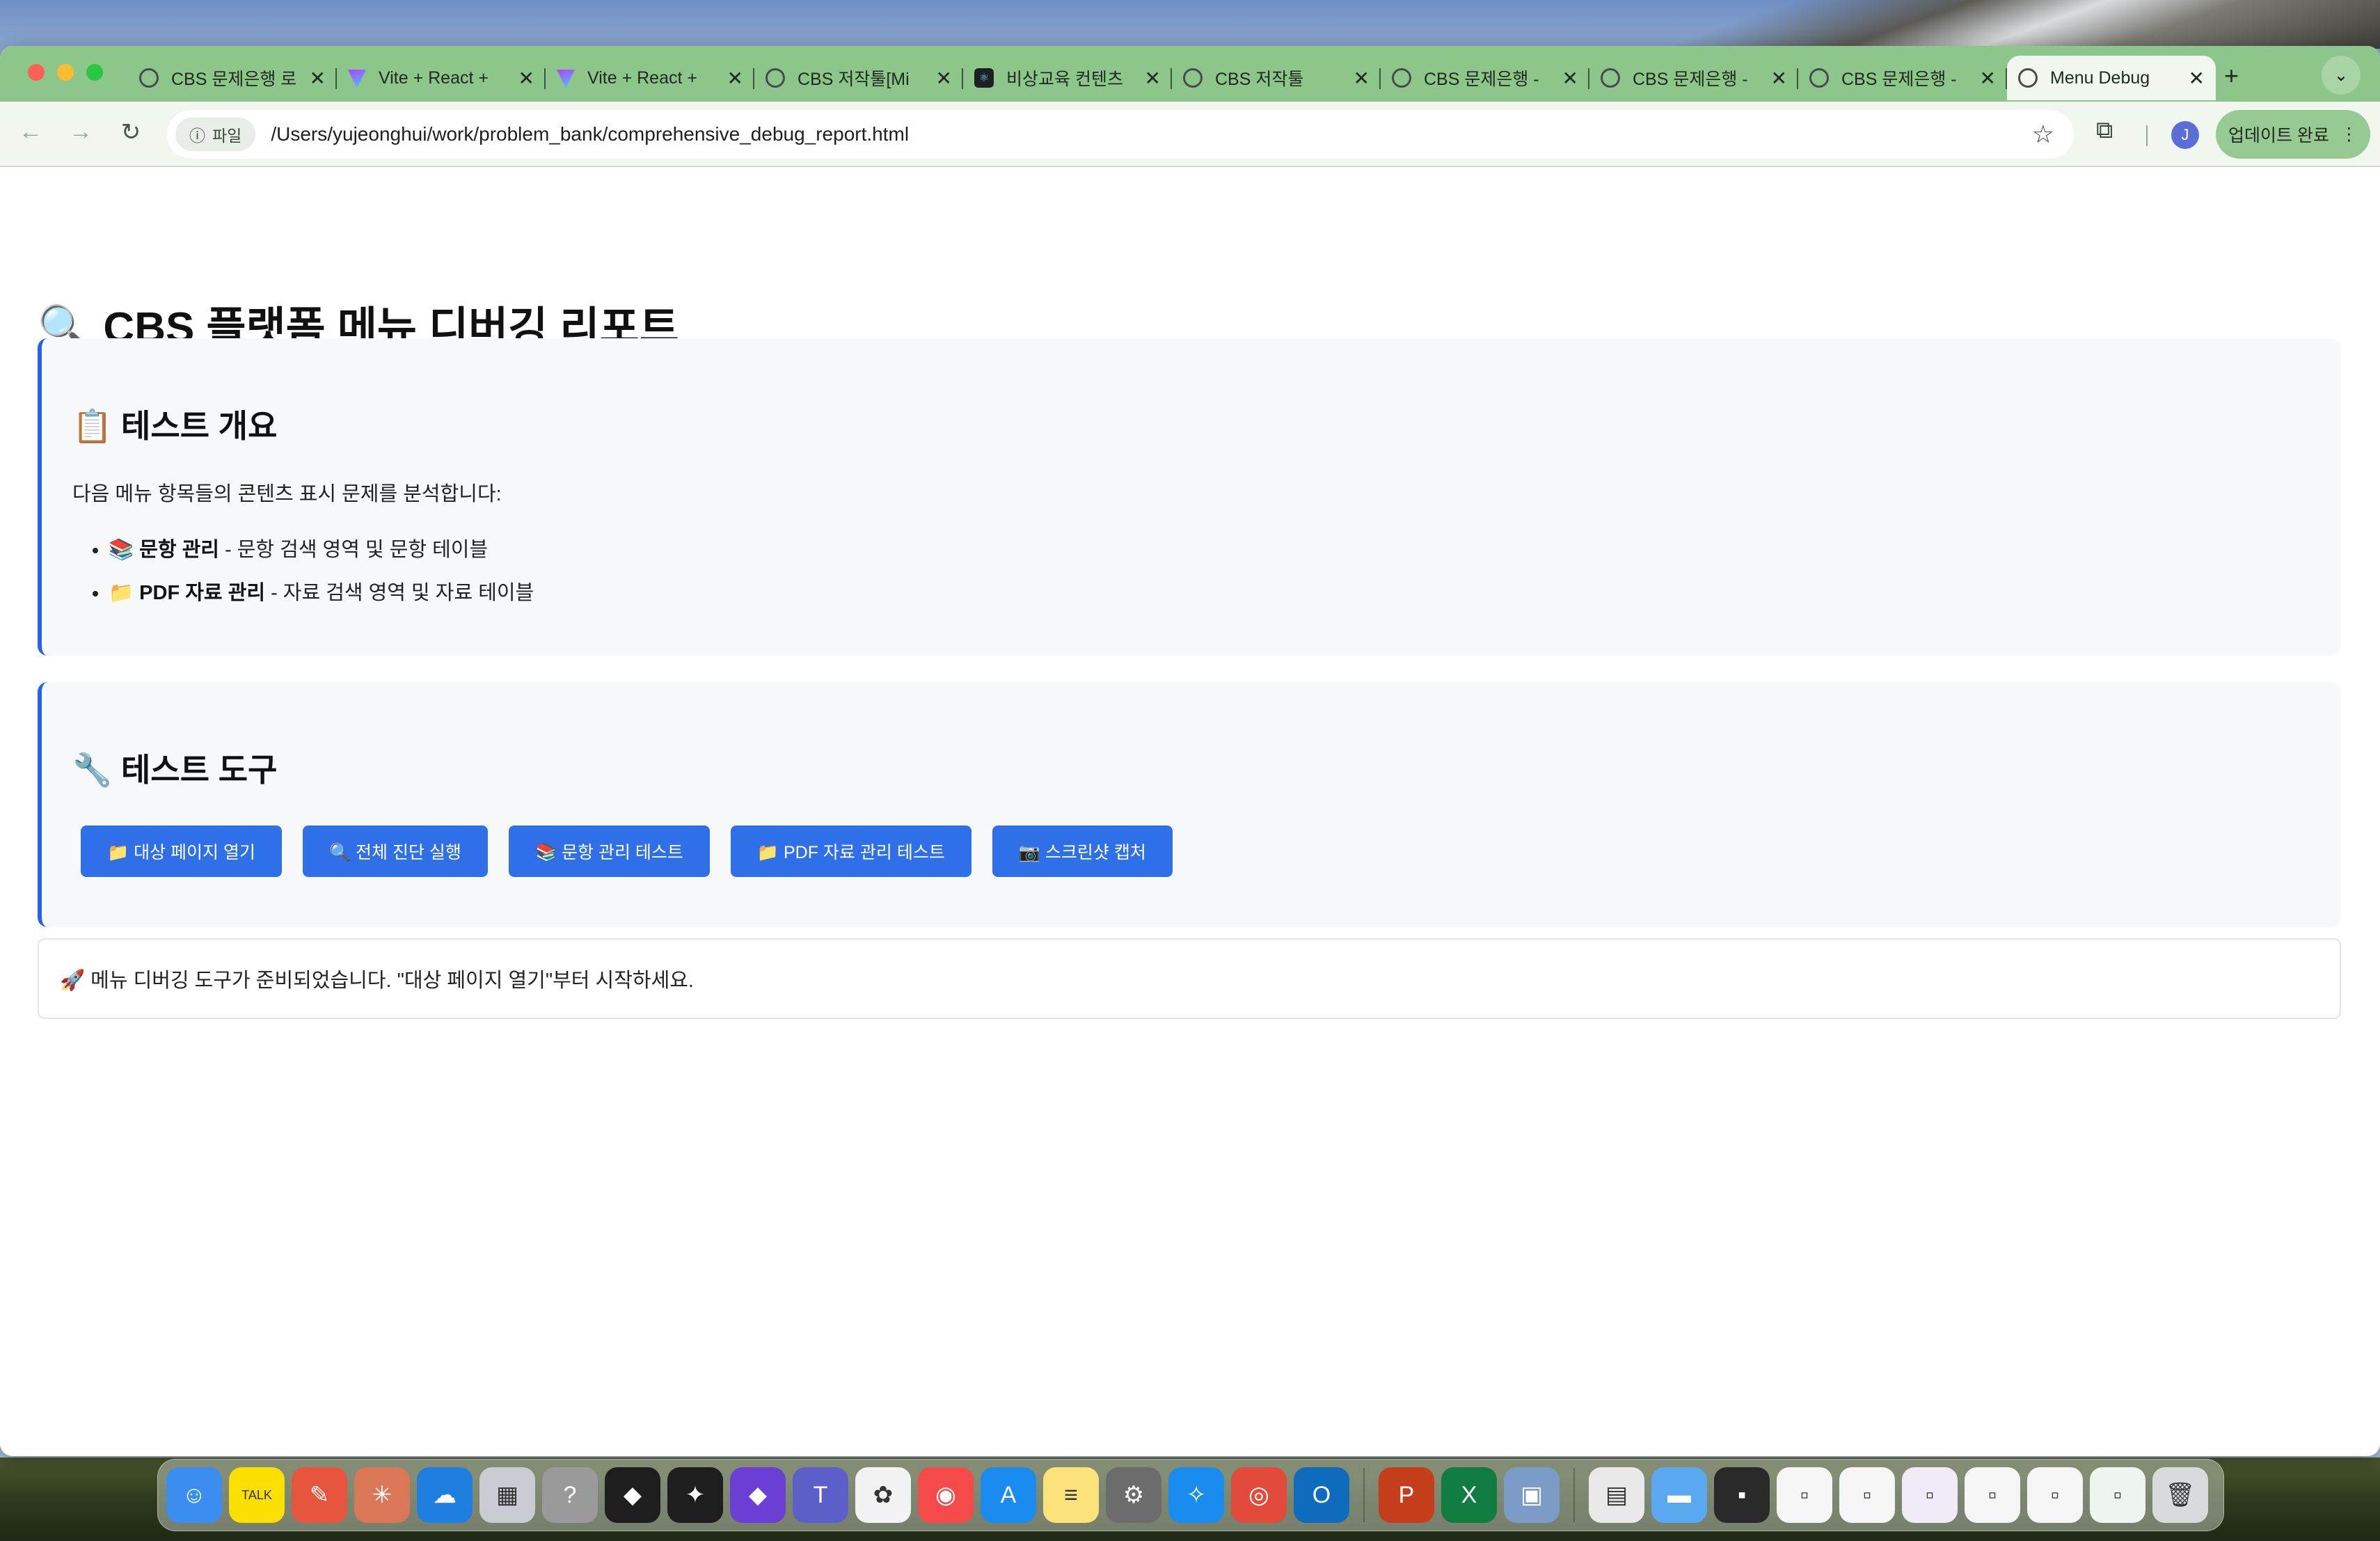 Image resolution: width=2380 pixels, height=1541 pixels. What do you see at coordinates (31, 132) in the screenshot?
I see `back-button: ←` at bounding box center [31, 132].